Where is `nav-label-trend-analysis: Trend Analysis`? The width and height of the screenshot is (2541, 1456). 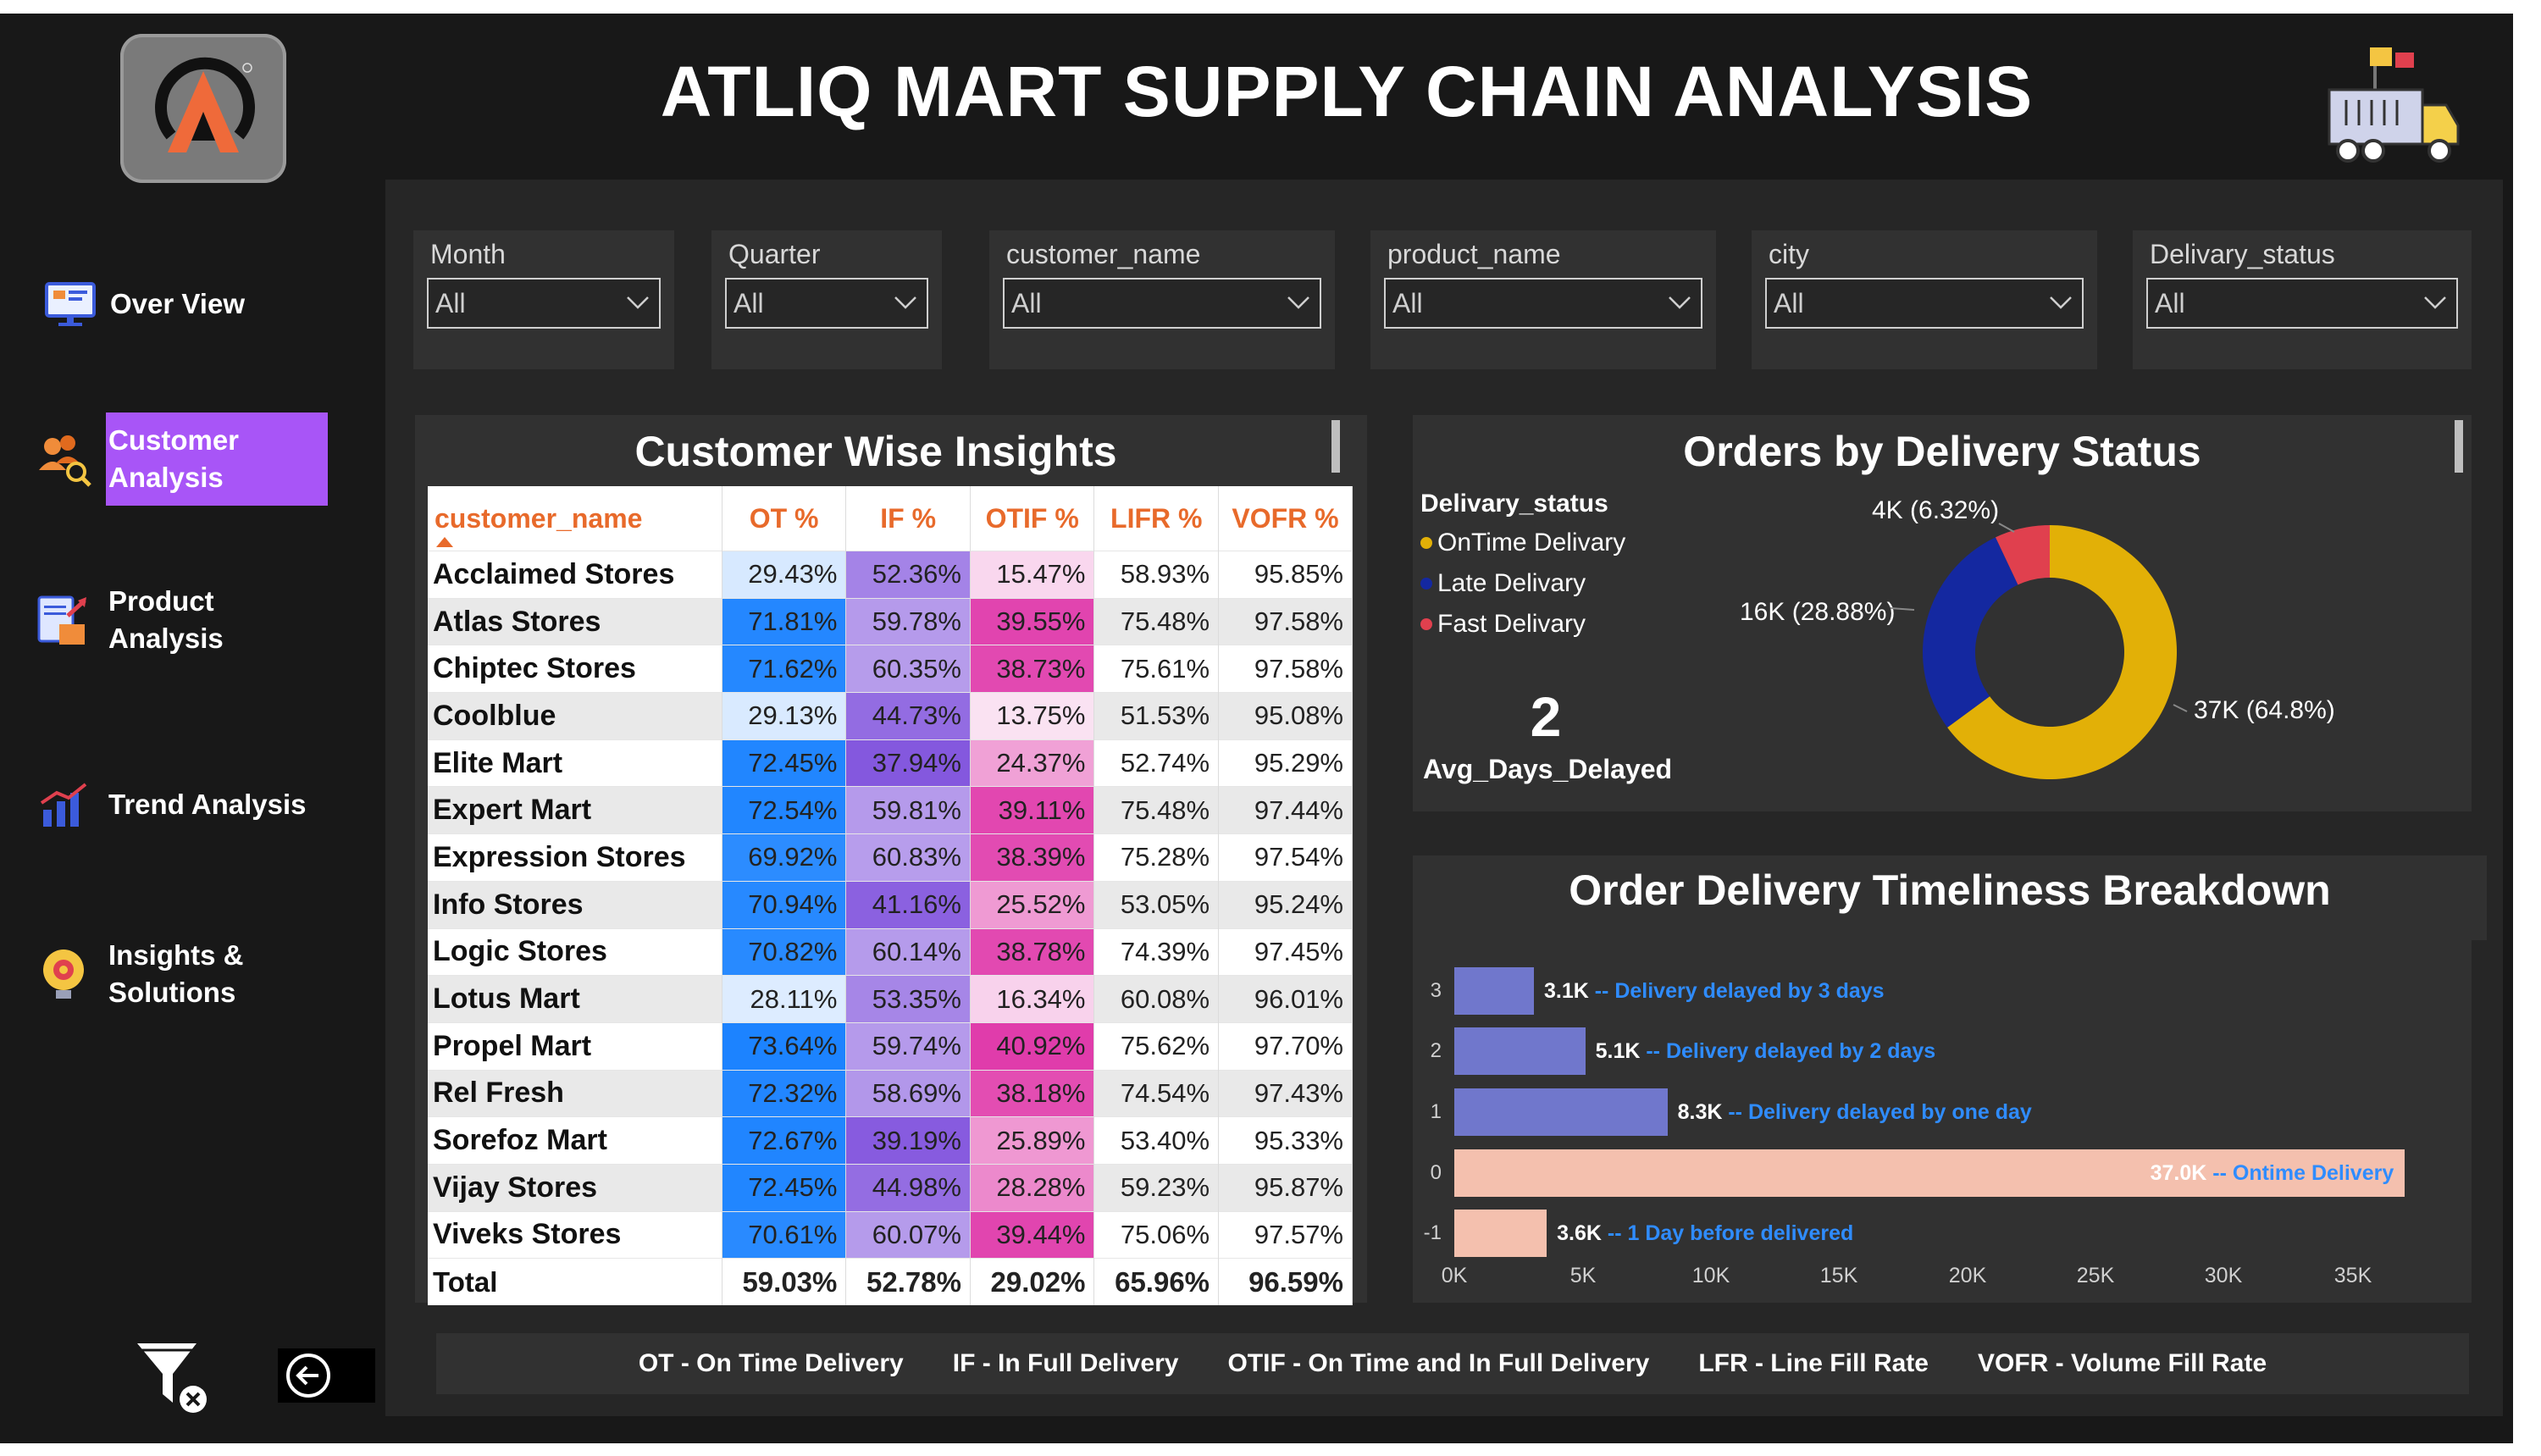 nav-label-trend-analysis: Trend Analysis is located at coordinates (207, 804).